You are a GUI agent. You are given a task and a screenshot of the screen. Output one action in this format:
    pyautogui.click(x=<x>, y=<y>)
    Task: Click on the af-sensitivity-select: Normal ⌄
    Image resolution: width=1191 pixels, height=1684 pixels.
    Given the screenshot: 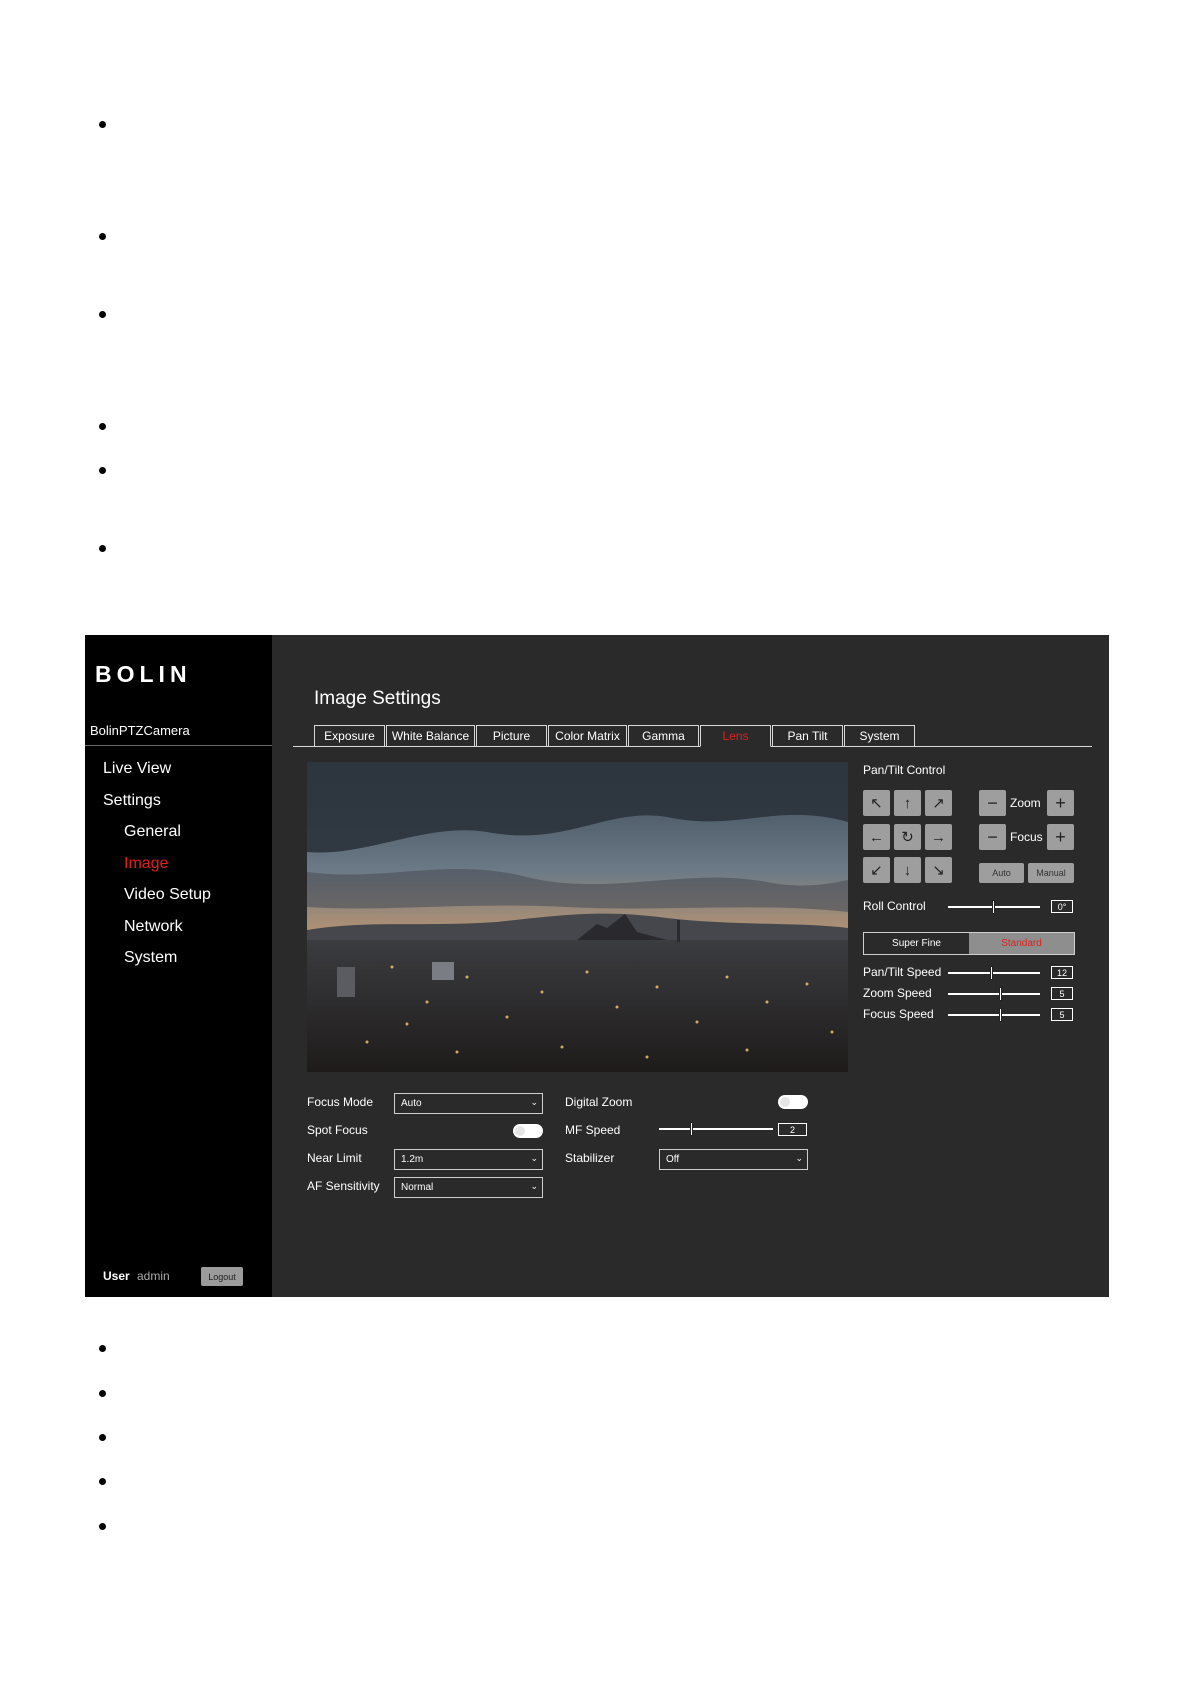 What is the action you would take?
    pyautogui.click(x=468, y=1187)
    